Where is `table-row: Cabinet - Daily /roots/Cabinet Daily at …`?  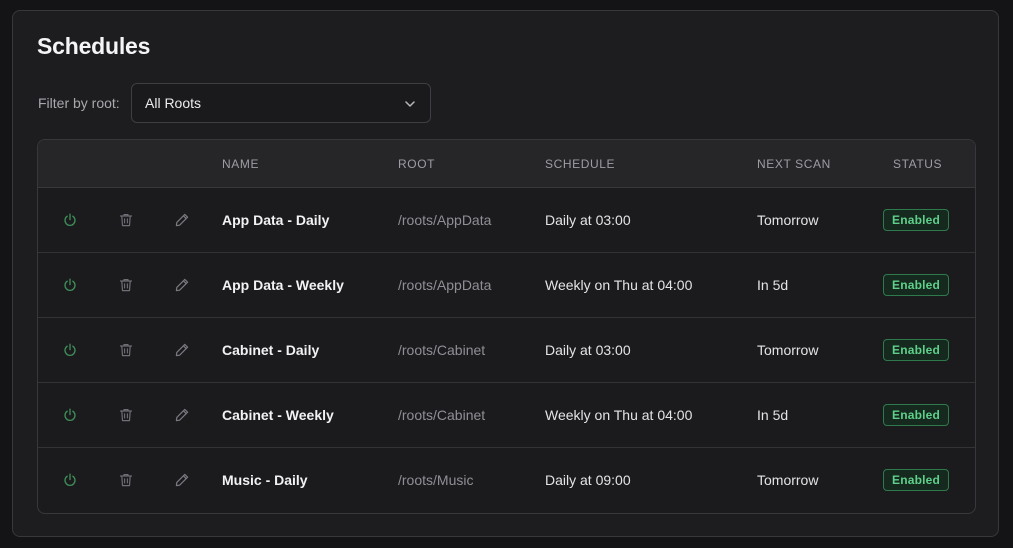 table-row: Cabinet - Daily /roots/Cabinet Daily at … is located at coordinates (506, 350).